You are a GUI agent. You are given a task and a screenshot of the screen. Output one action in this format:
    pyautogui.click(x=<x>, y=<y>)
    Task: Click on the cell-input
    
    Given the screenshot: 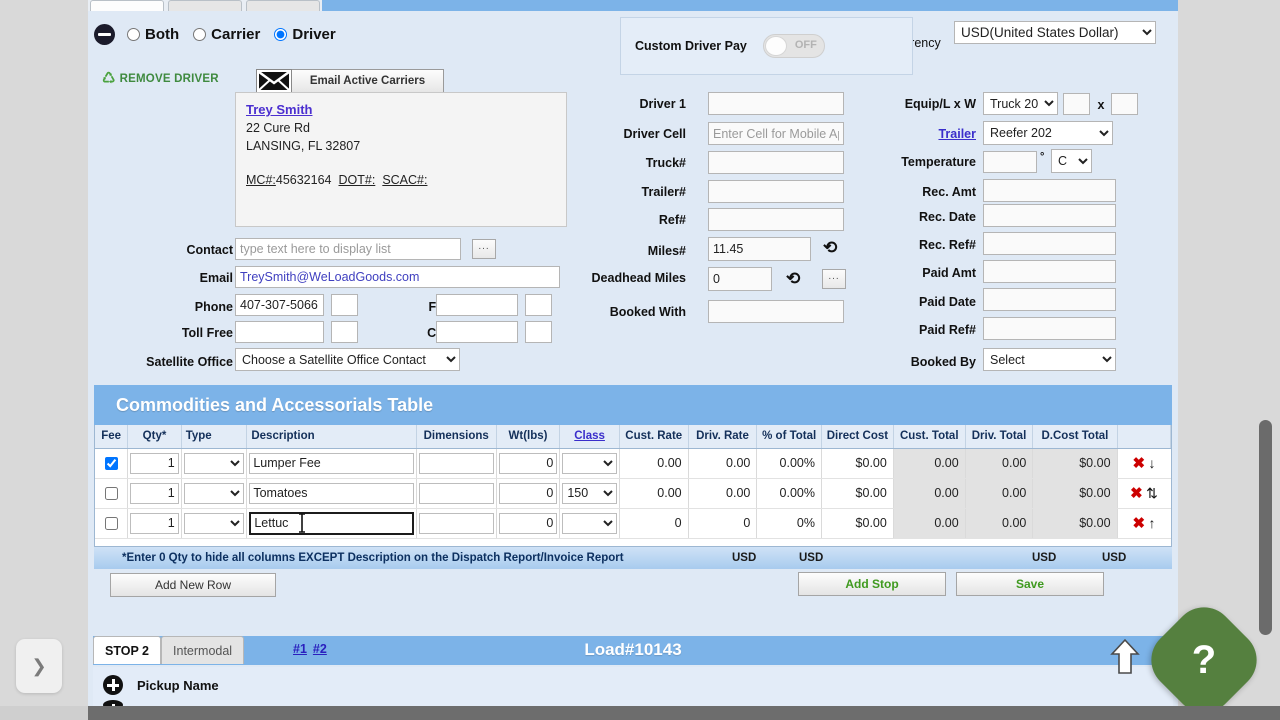 What is the action you would take?
    pyautogui.click(x=477, y=332)
    